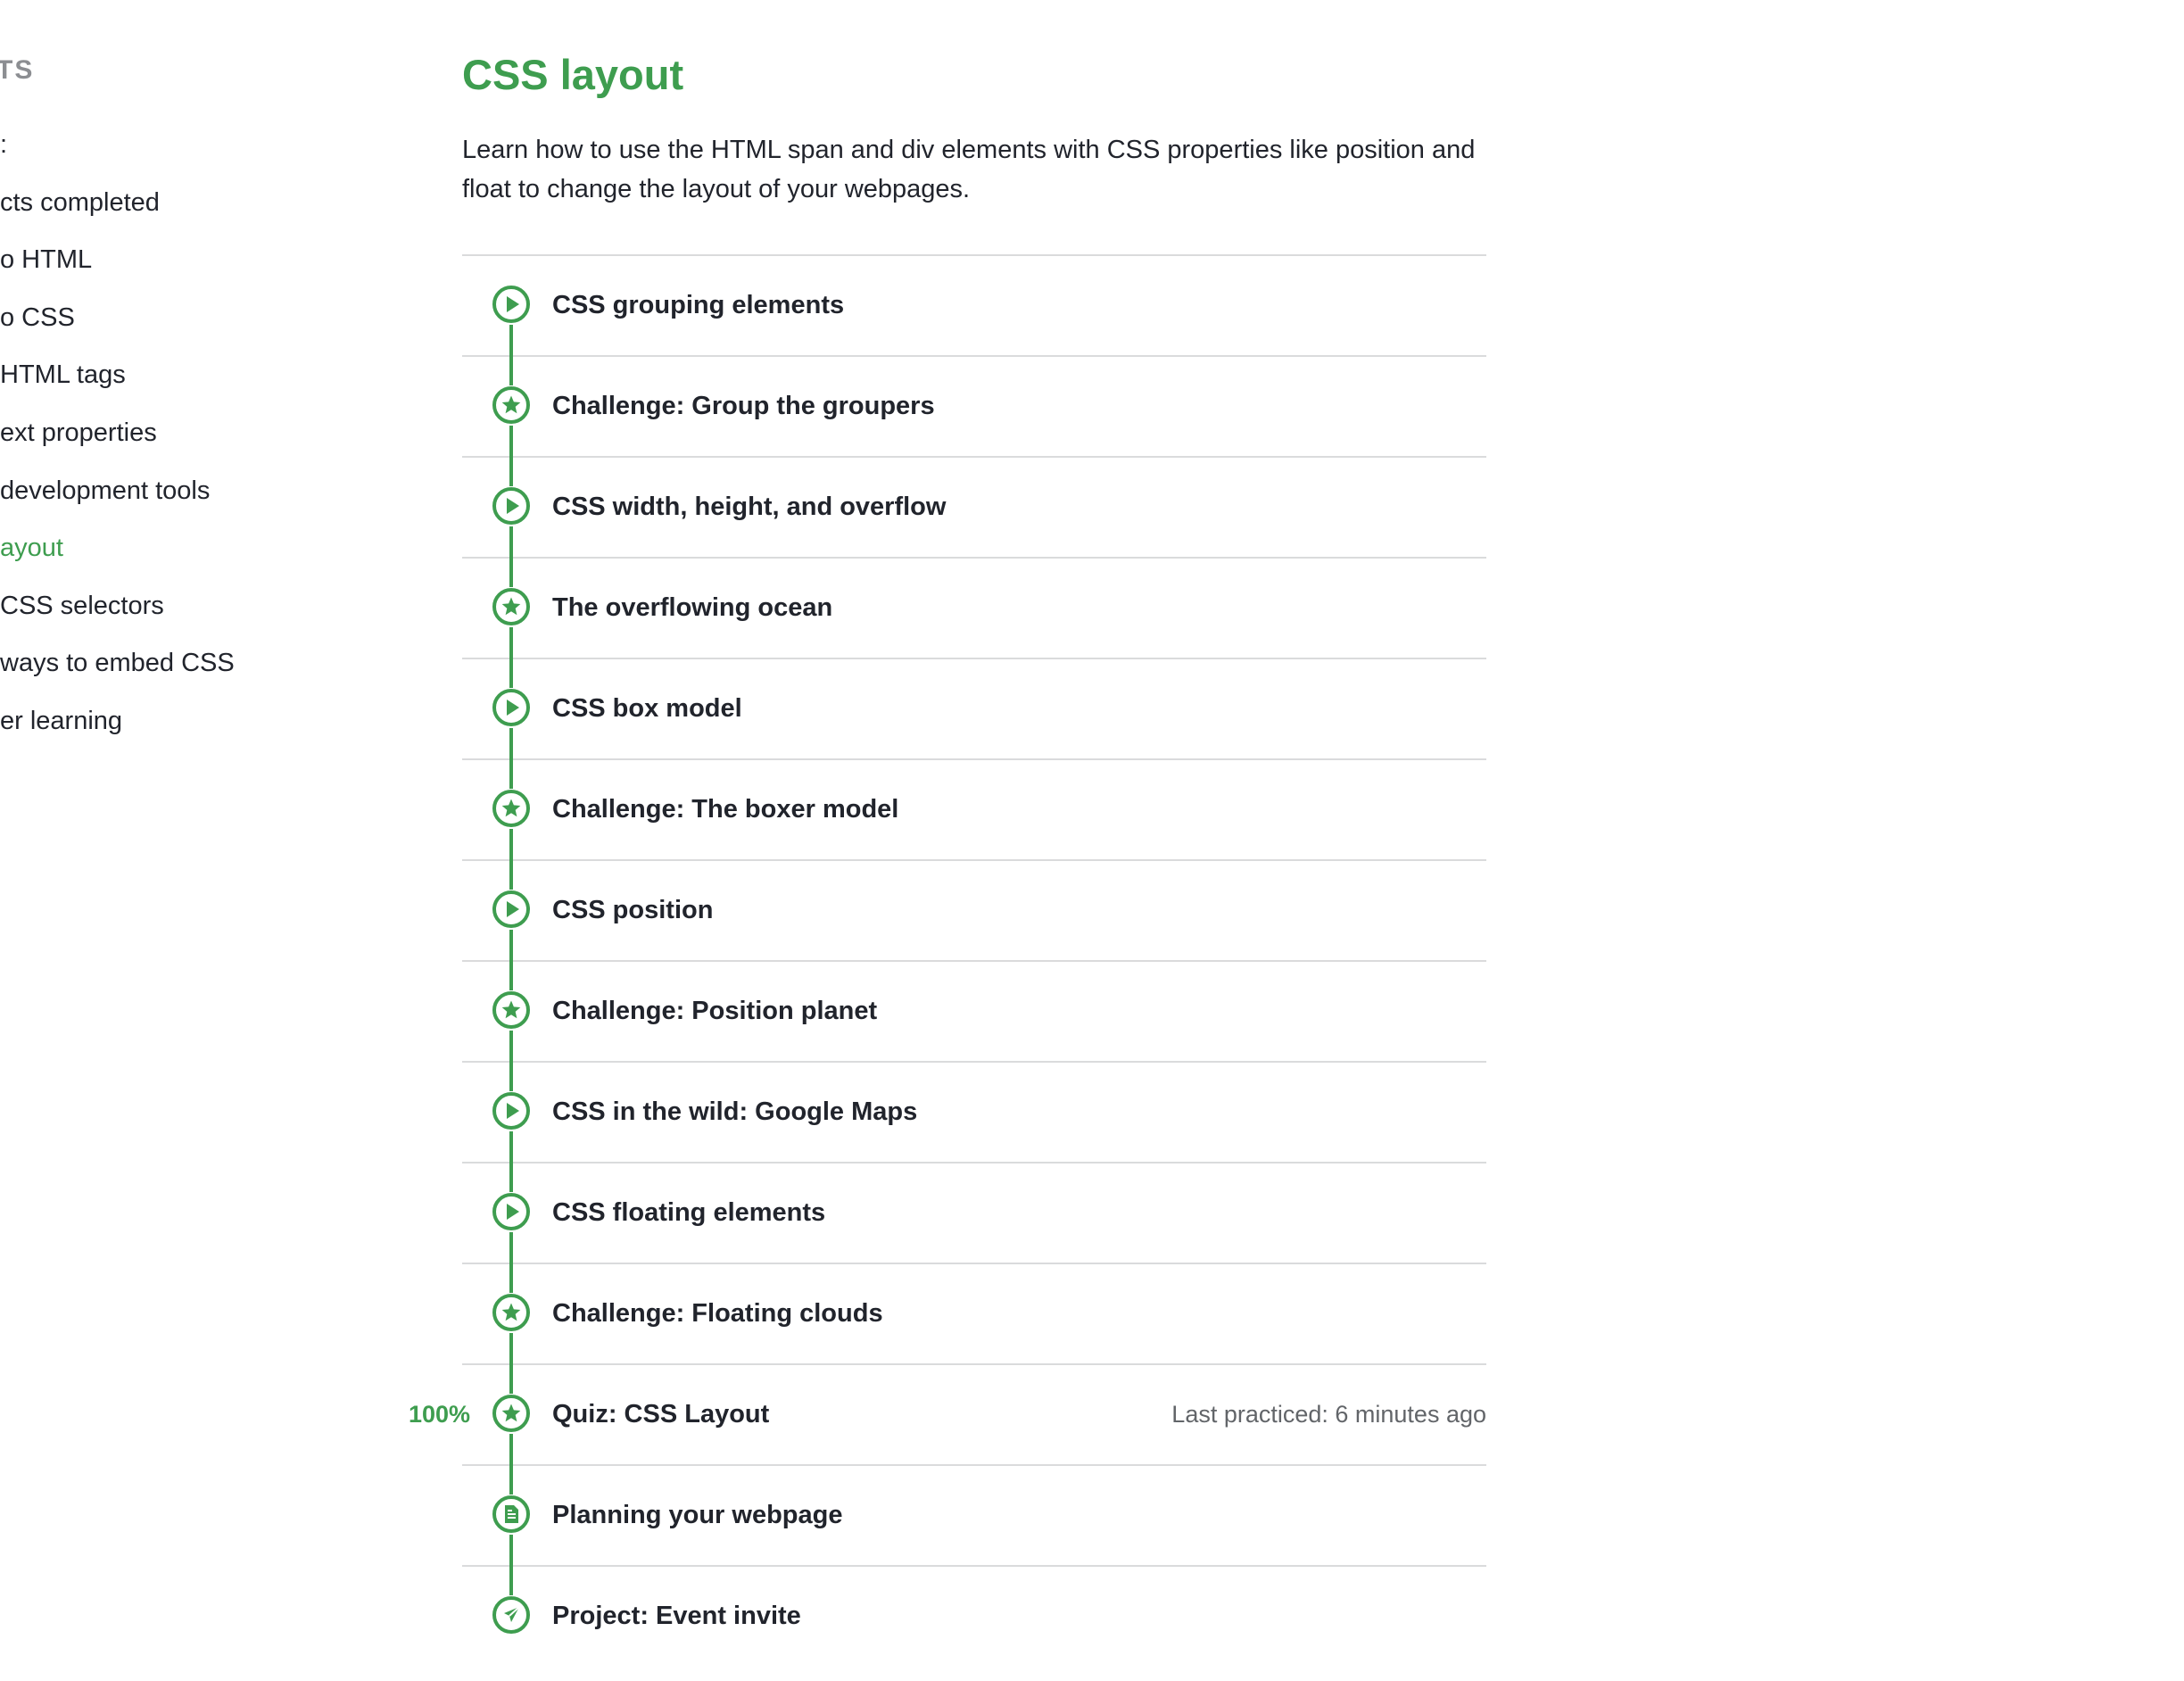  I want to click on sidebar-item: CSS selectors, so click(117, 606).